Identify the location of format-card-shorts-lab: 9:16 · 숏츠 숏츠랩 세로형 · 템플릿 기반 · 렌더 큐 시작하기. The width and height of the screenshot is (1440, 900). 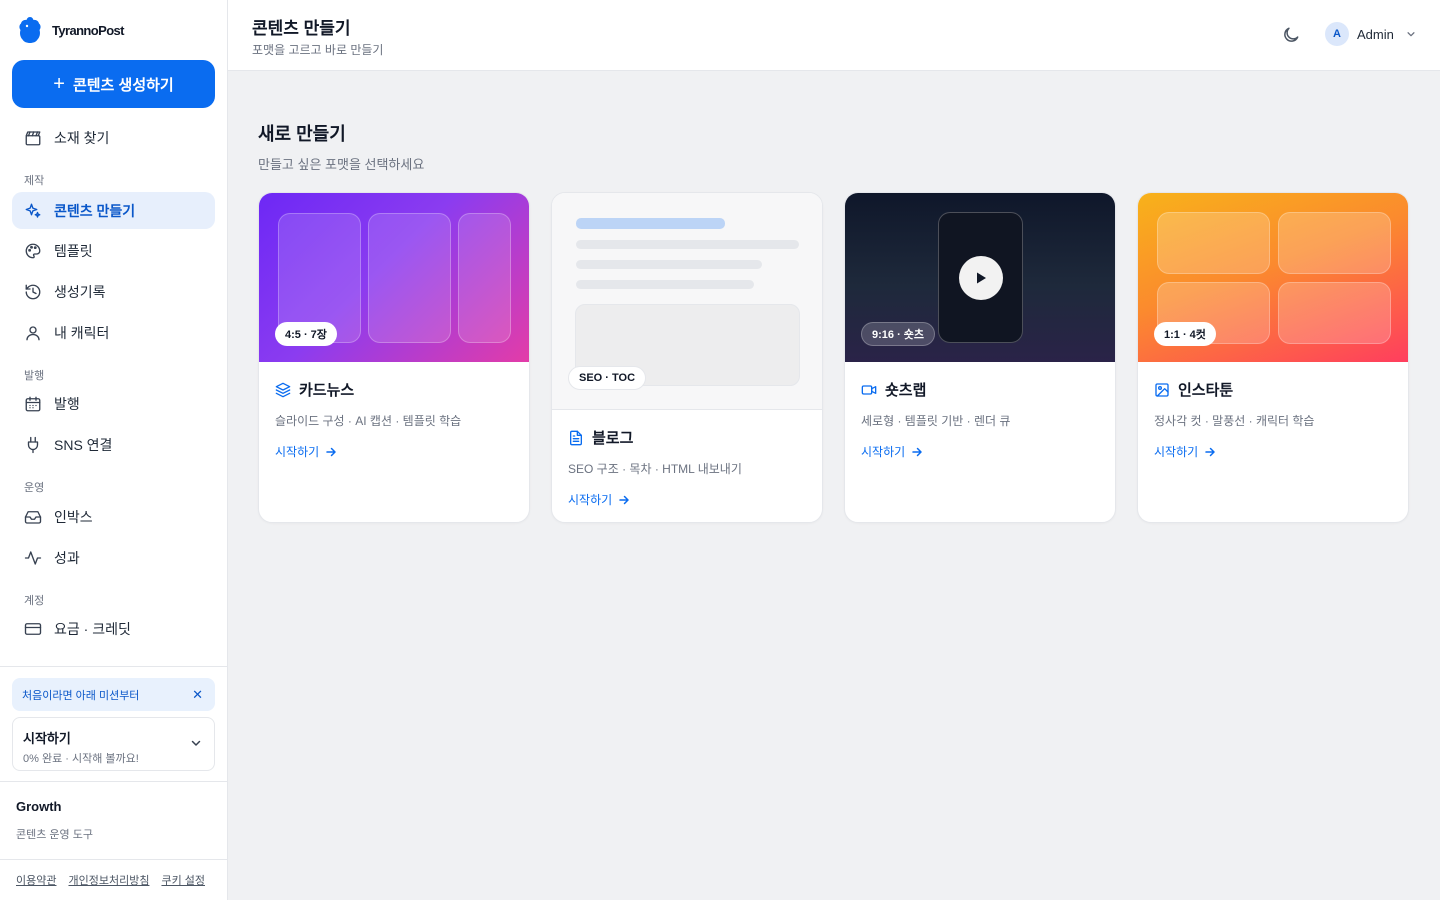
(980, 357).